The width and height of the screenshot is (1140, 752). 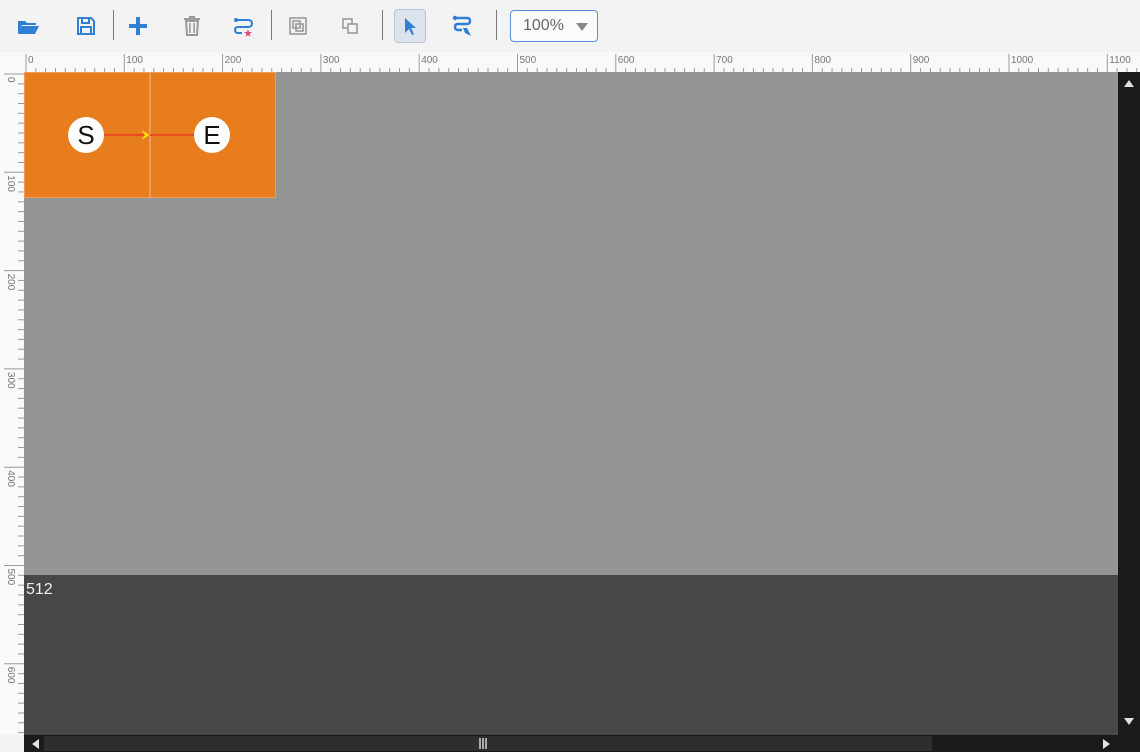 I want to click on zoom-select: 100%, so click(x=554, y=26).